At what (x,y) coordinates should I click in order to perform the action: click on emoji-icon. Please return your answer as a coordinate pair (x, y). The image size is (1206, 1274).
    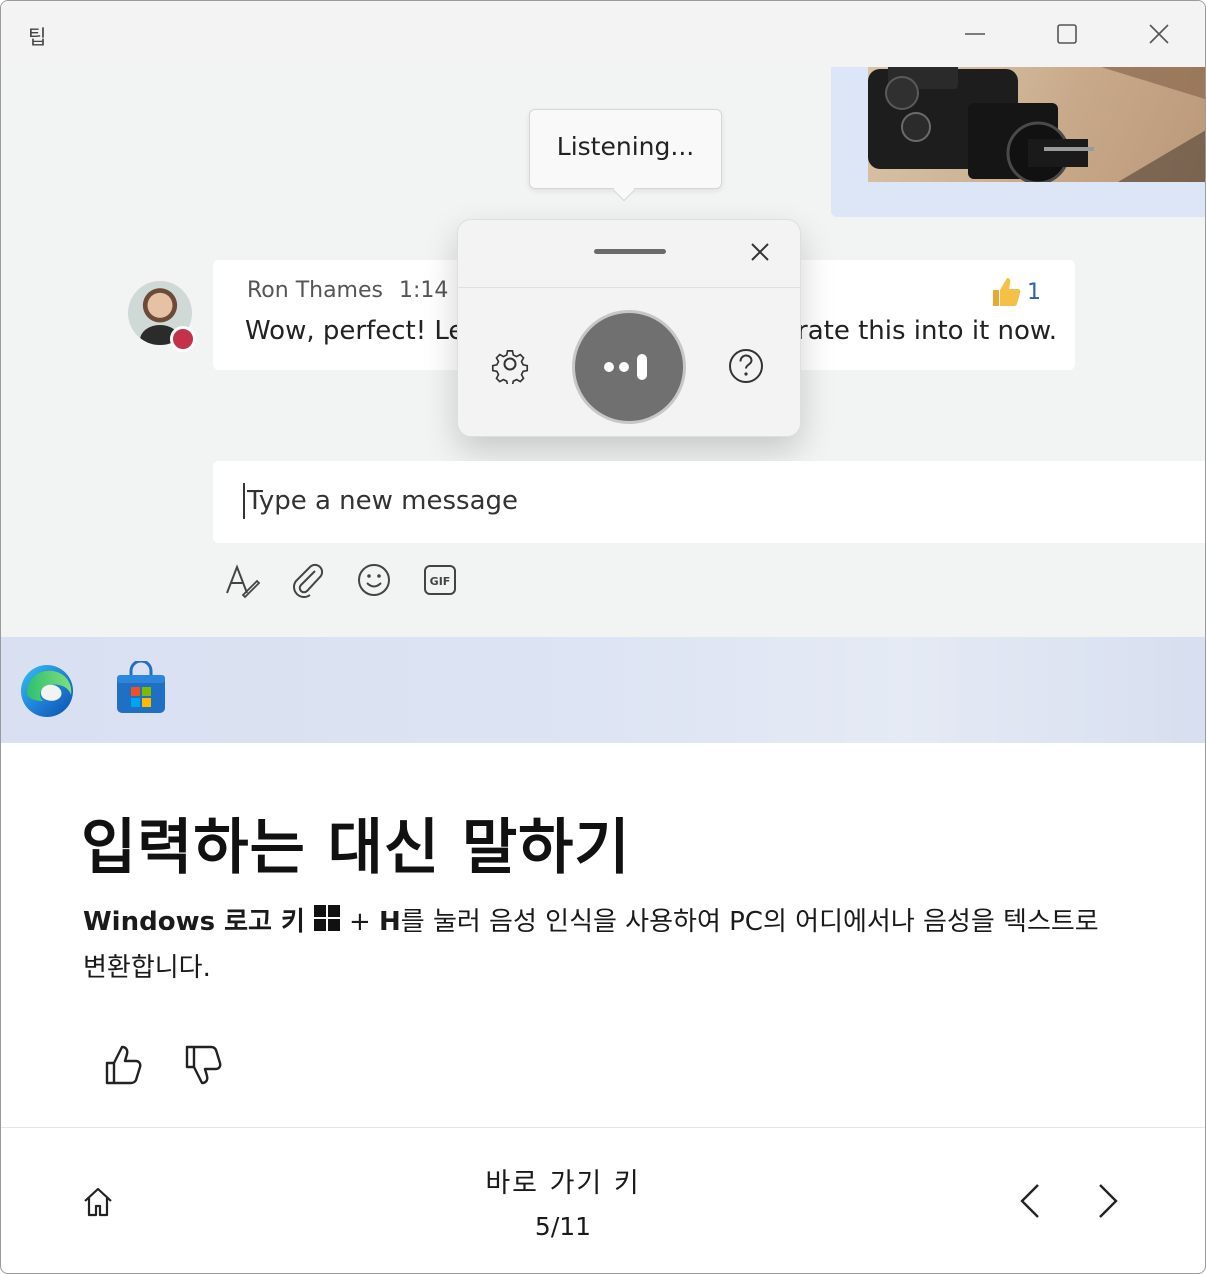
    Looking at the image, I should click on (374, 580).